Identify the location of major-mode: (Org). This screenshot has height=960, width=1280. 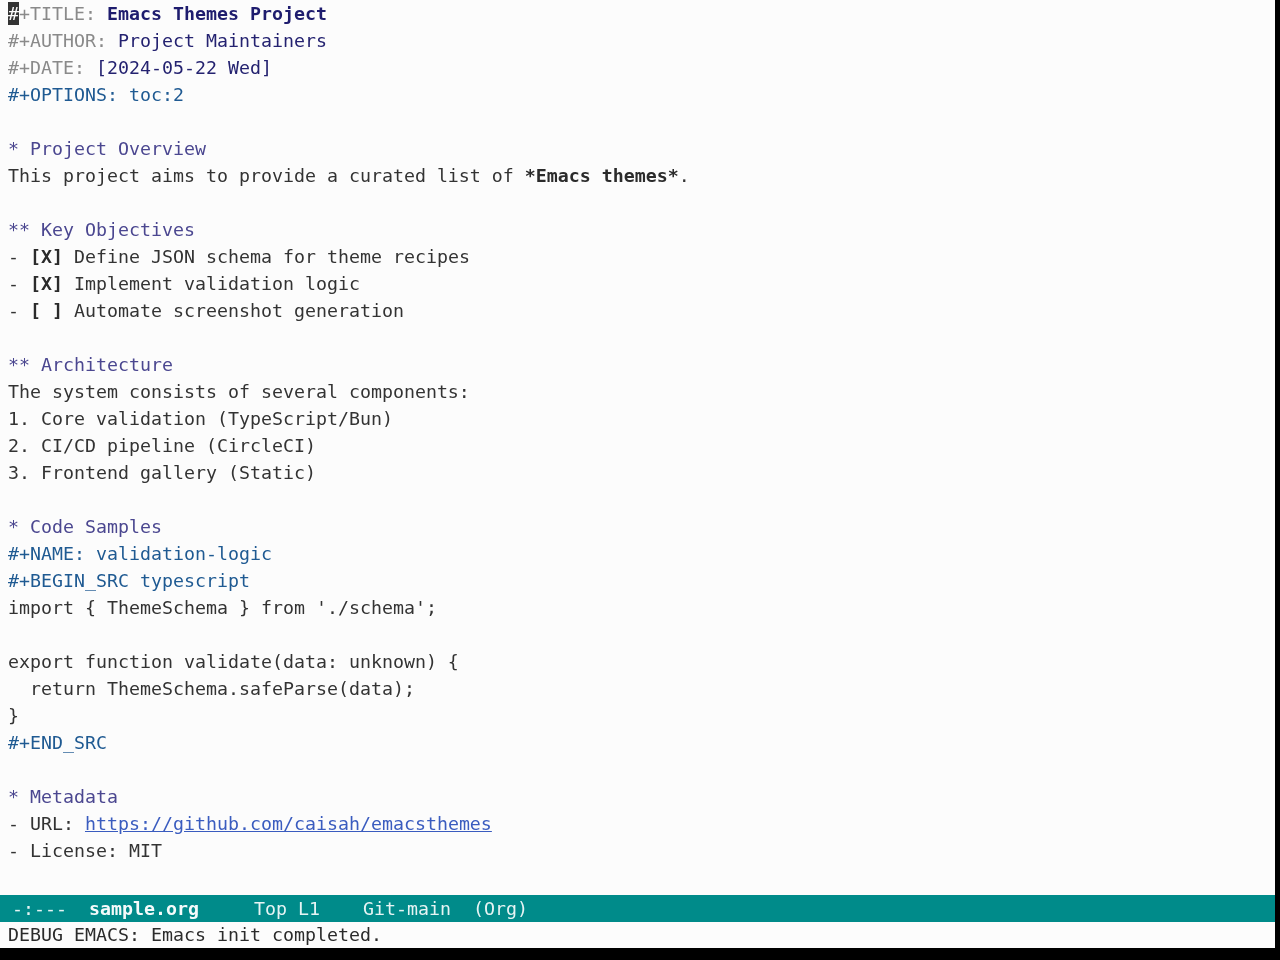
(500, 909).